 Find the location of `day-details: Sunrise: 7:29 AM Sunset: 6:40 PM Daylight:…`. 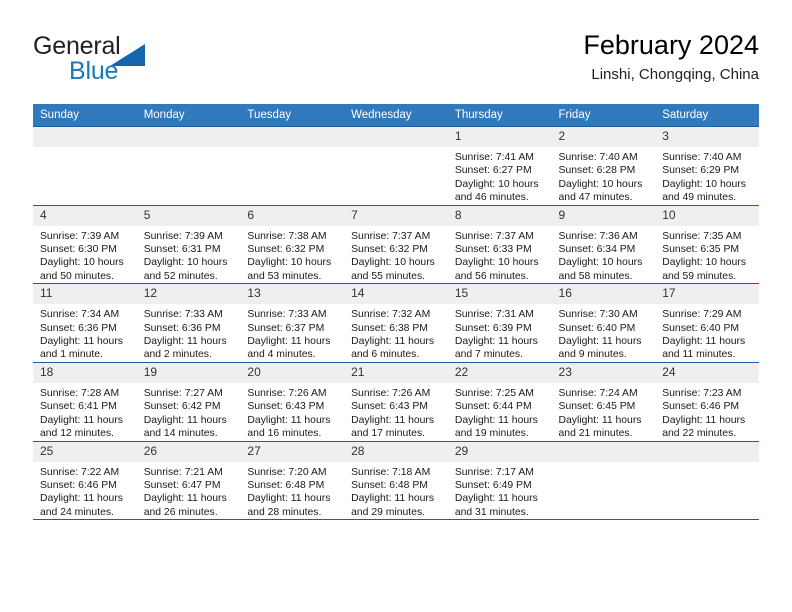

day-details: Sunrise: 7:29 AM Sunset: 6:40 PM Daylight:… is located at coordinates (707, 333).